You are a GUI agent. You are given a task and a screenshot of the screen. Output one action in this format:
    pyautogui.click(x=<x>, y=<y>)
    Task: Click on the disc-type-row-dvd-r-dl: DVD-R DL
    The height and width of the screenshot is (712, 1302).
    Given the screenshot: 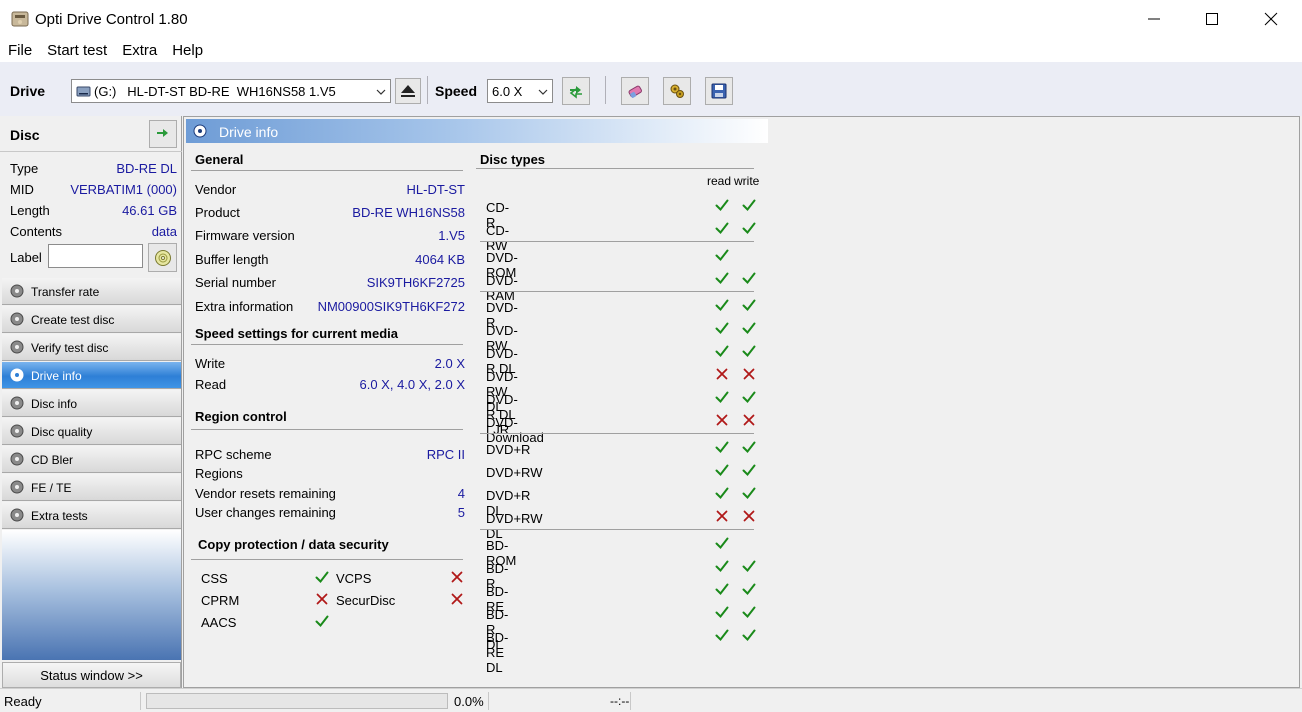 What is the action you would take?
    pyautogui.click(x=470, y=359)
    